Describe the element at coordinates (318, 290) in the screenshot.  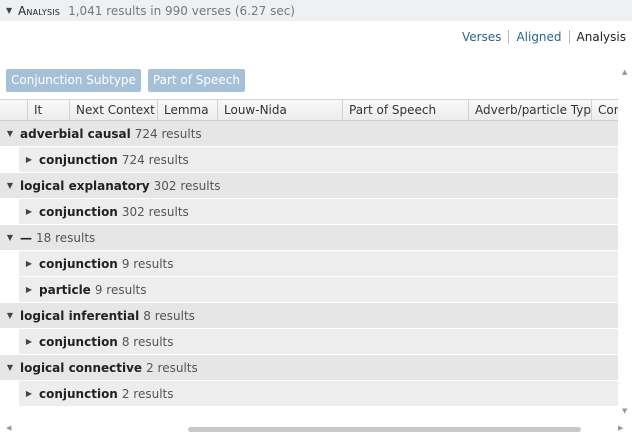
I see `subgroup-row: ▶ particle 9 results` at that location.